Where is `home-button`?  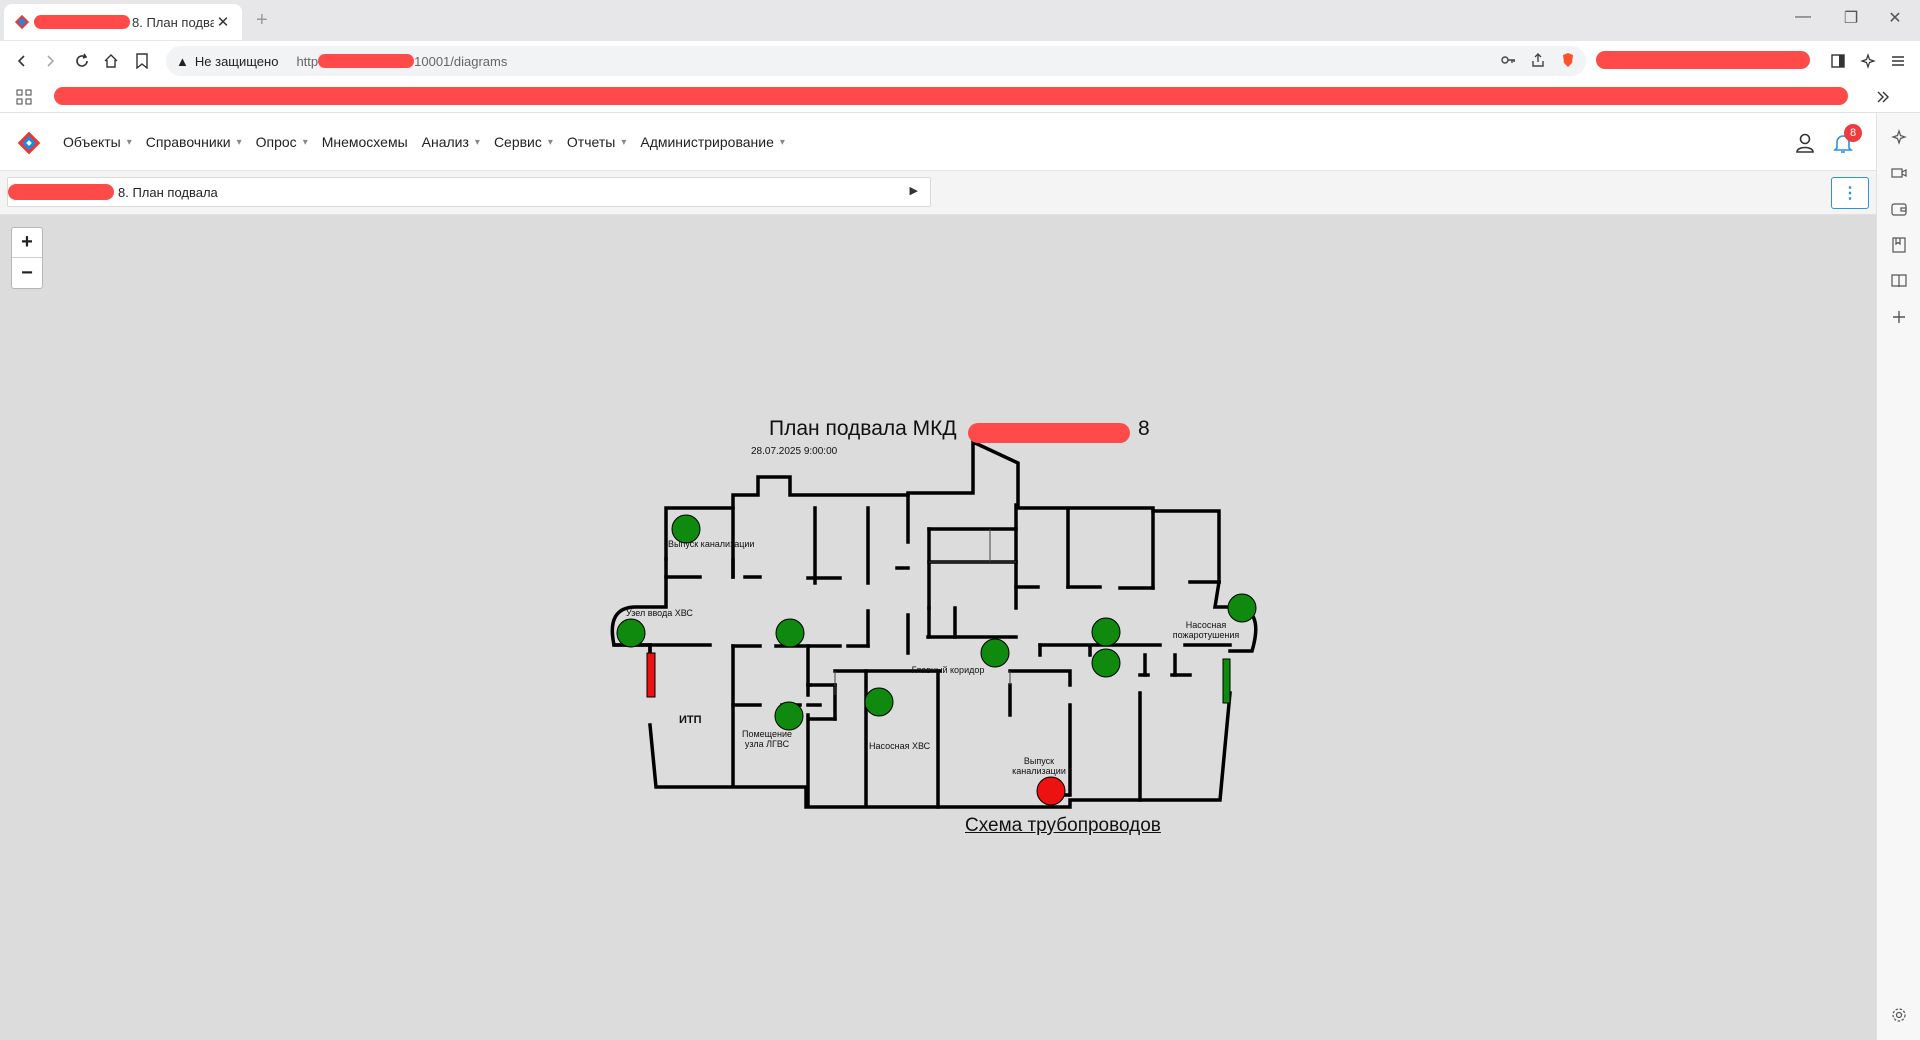
home-button is located at coordinates (111, 61).